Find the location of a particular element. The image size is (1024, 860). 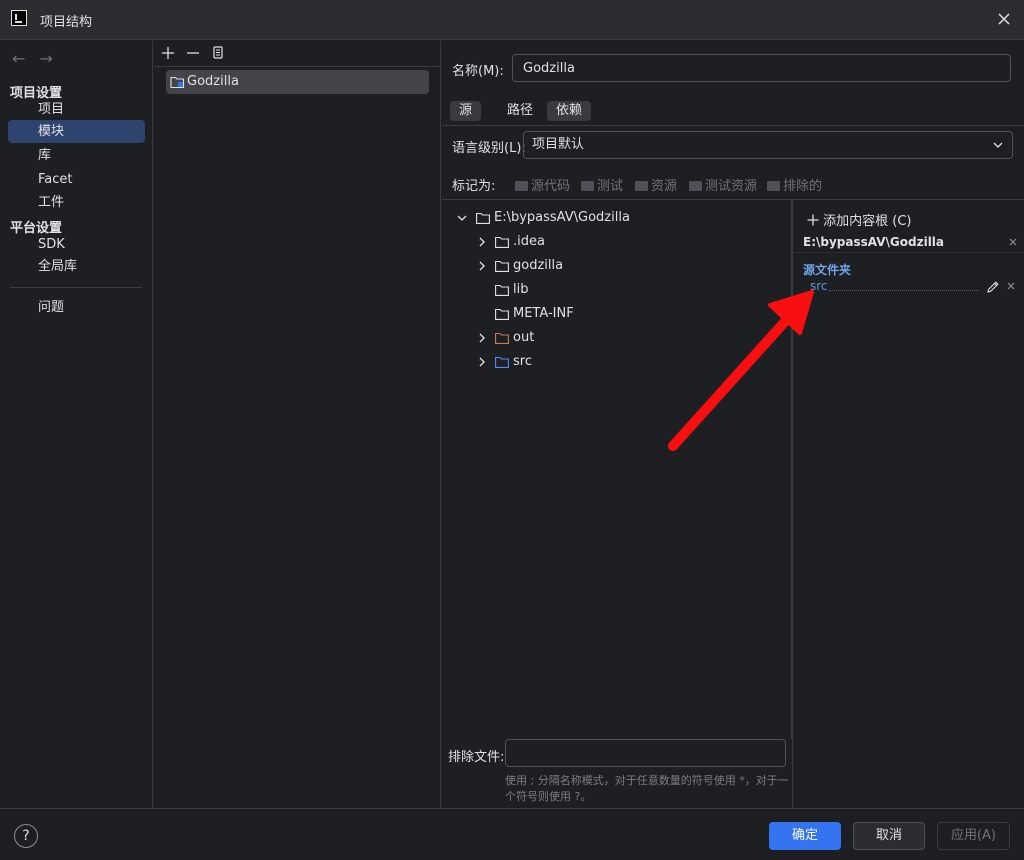

language-level-label: 语言级别(L): is located at coordinates (489, 148).